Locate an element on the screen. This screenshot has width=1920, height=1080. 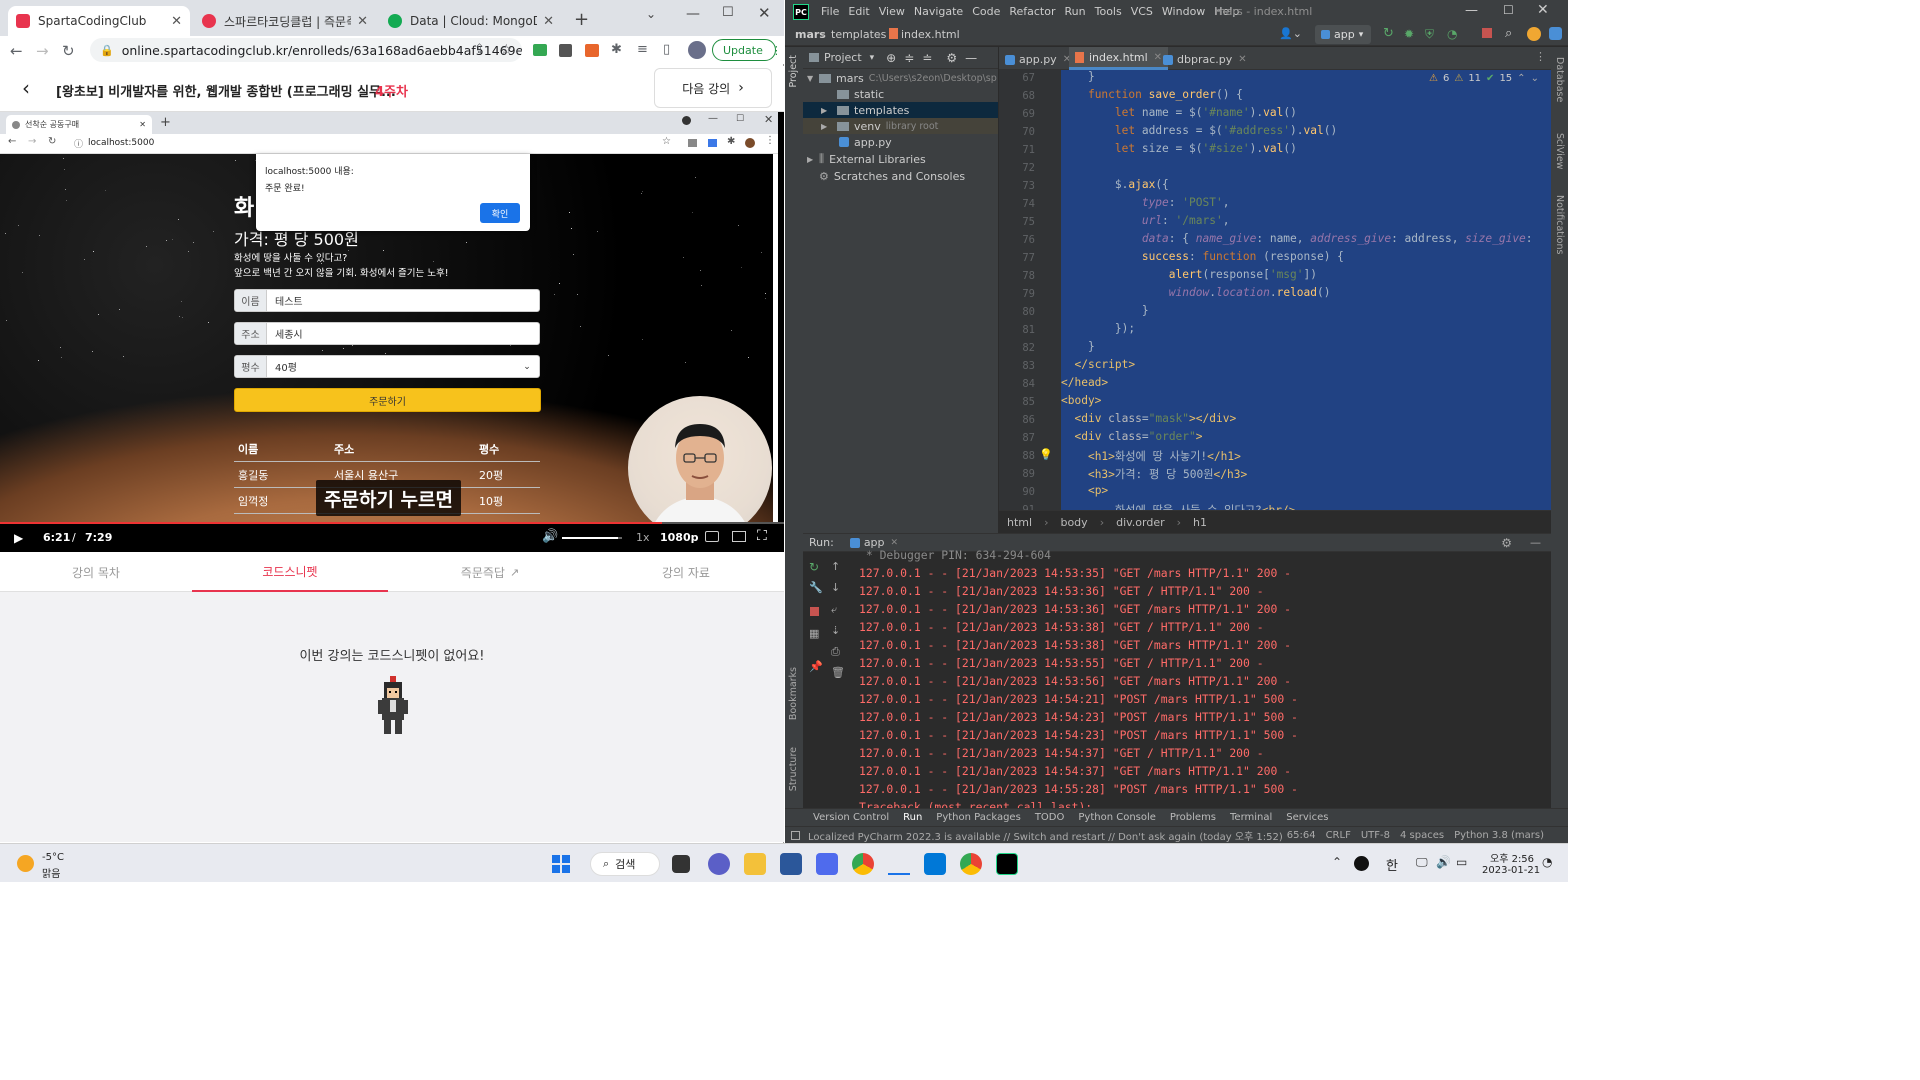
user-account-icon: 👤⌄ is located at coordinates (1290, 33).